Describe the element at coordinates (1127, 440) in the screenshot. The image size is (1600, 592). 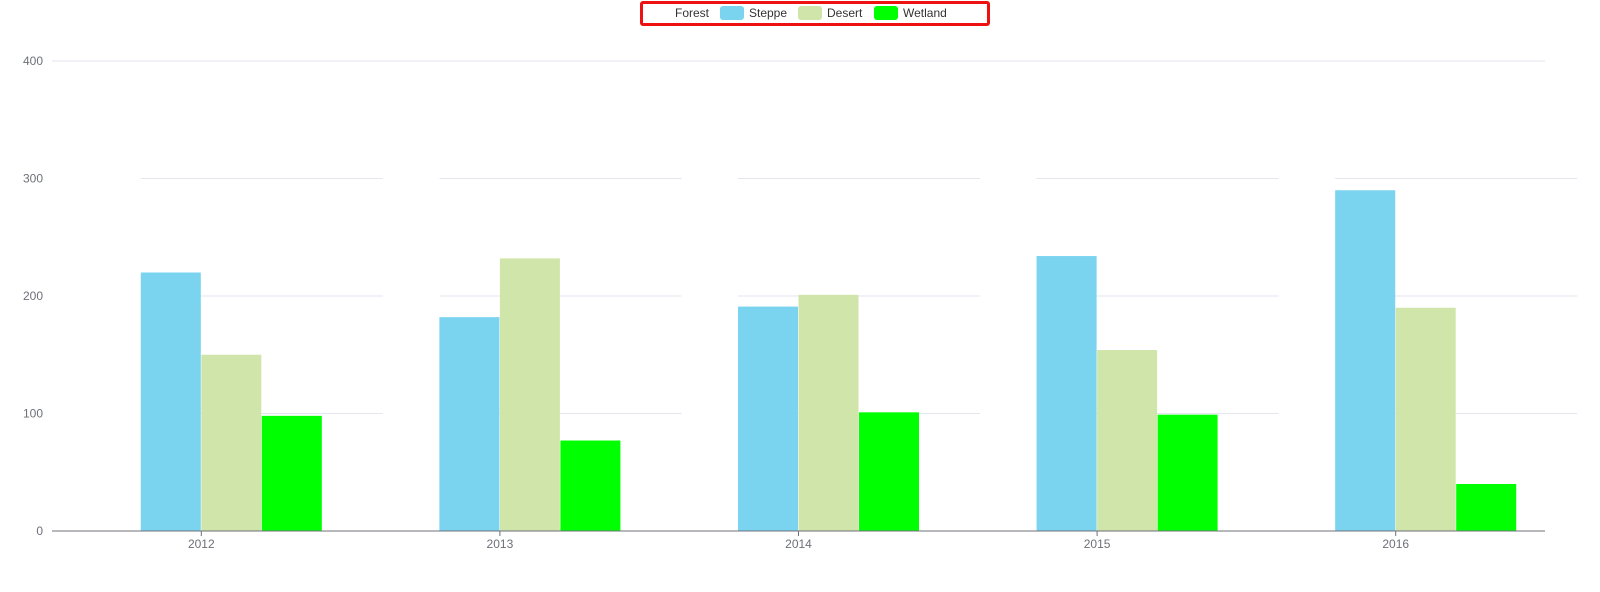
I see `bar-desert-2015` at that location.